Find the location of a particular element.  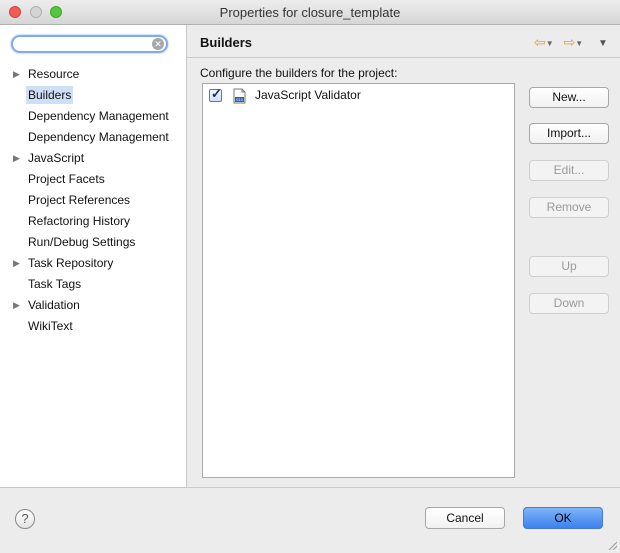

sidebar-item-label: Resource is located at coordinates (54, 74).